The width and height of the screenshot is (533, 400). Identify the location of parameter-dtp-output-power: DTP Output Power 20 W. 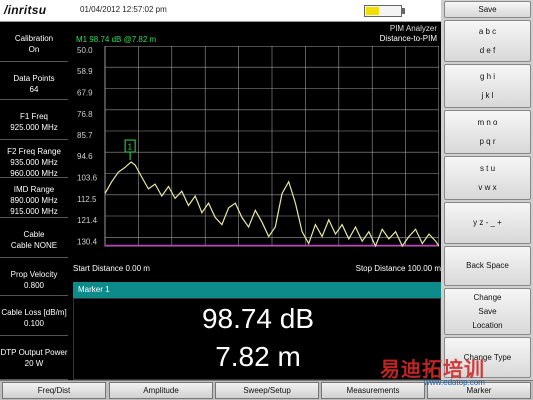
(34, 358).